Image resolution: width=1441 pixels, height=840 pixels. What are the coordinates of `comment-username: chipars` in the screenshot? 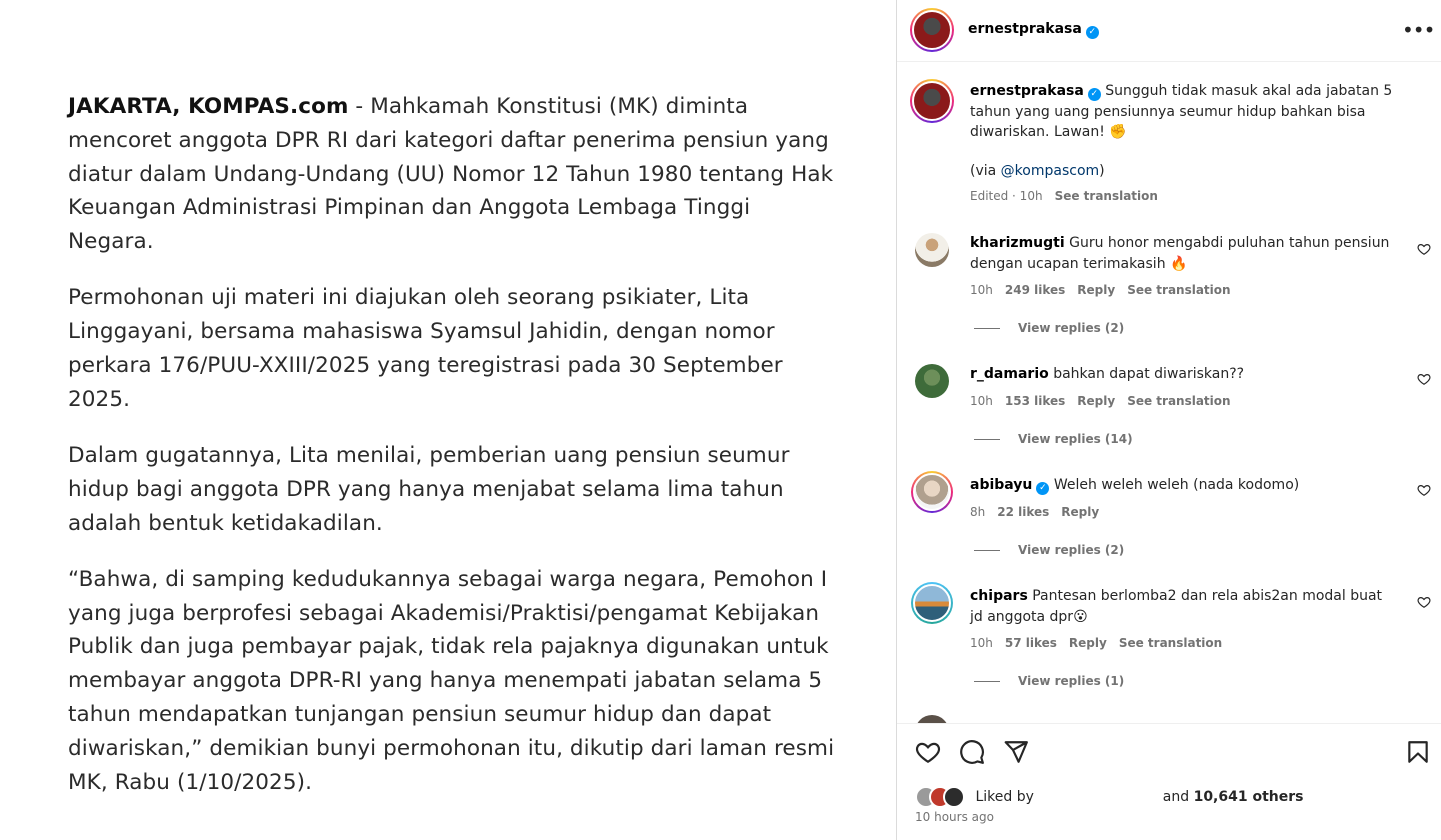 It's located at (999, 596).